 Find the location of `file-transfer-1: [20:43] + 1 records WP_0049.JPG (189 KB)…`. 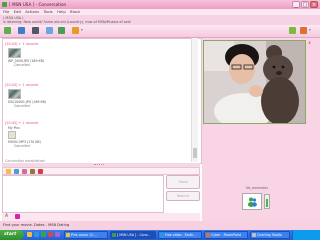

file-transfer-1: [20:43] + 1 records WP_0049.JPG (189 KB)… is located at coordinates (80, 54).